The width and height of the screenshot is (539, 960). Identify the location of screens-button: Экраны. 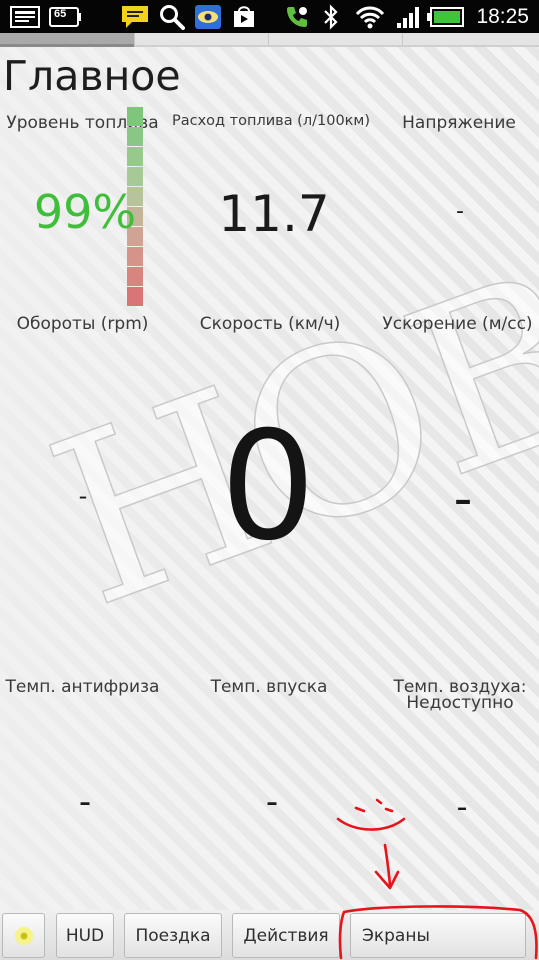
(438, 935).